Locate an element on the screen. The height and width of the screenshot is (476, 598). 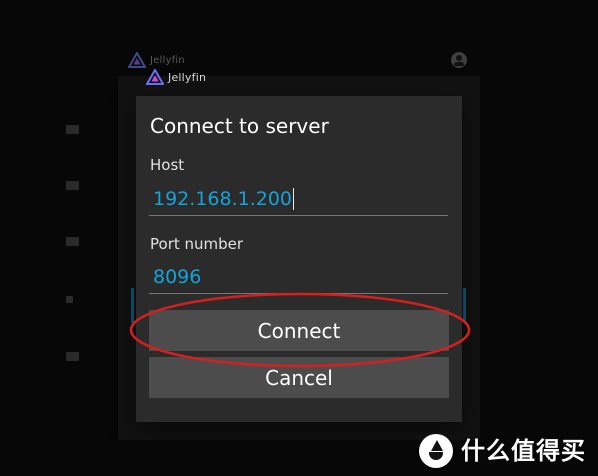
port-value: 8096 is located at coordinates (177, 276).